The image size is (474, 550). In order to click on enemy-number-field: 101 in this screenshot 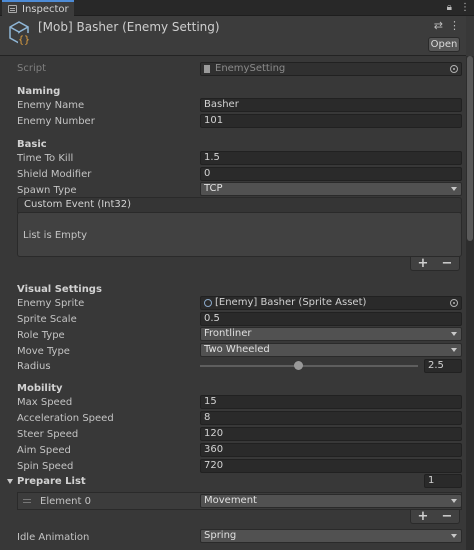, I will do `click(331, 121)`.